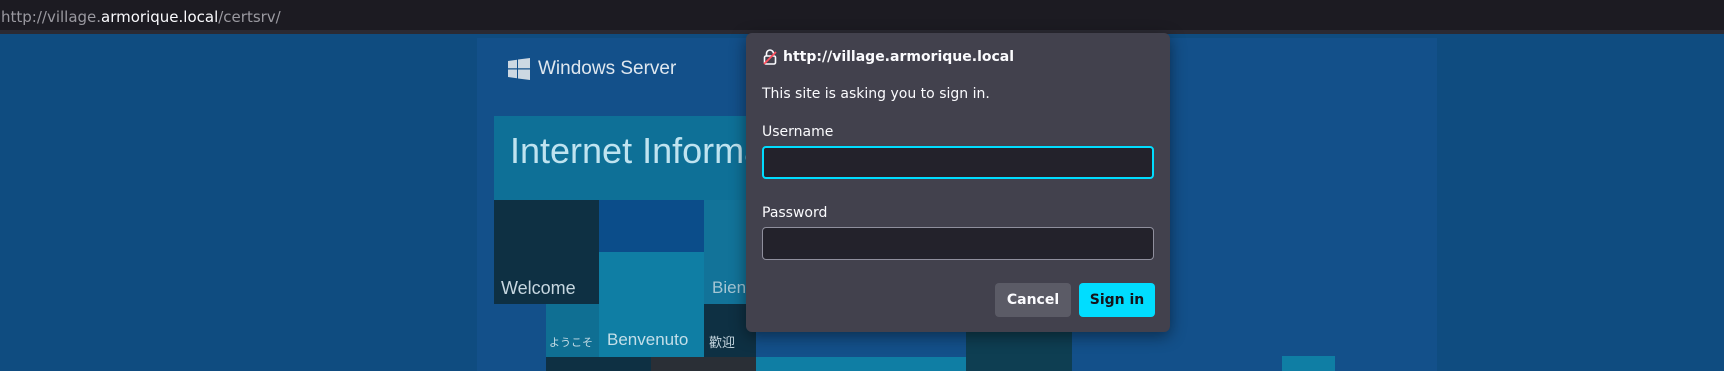 The width and height of the screenshot is (1724, 371). I want to click on insecure-lock-icon, so click(770, 57).